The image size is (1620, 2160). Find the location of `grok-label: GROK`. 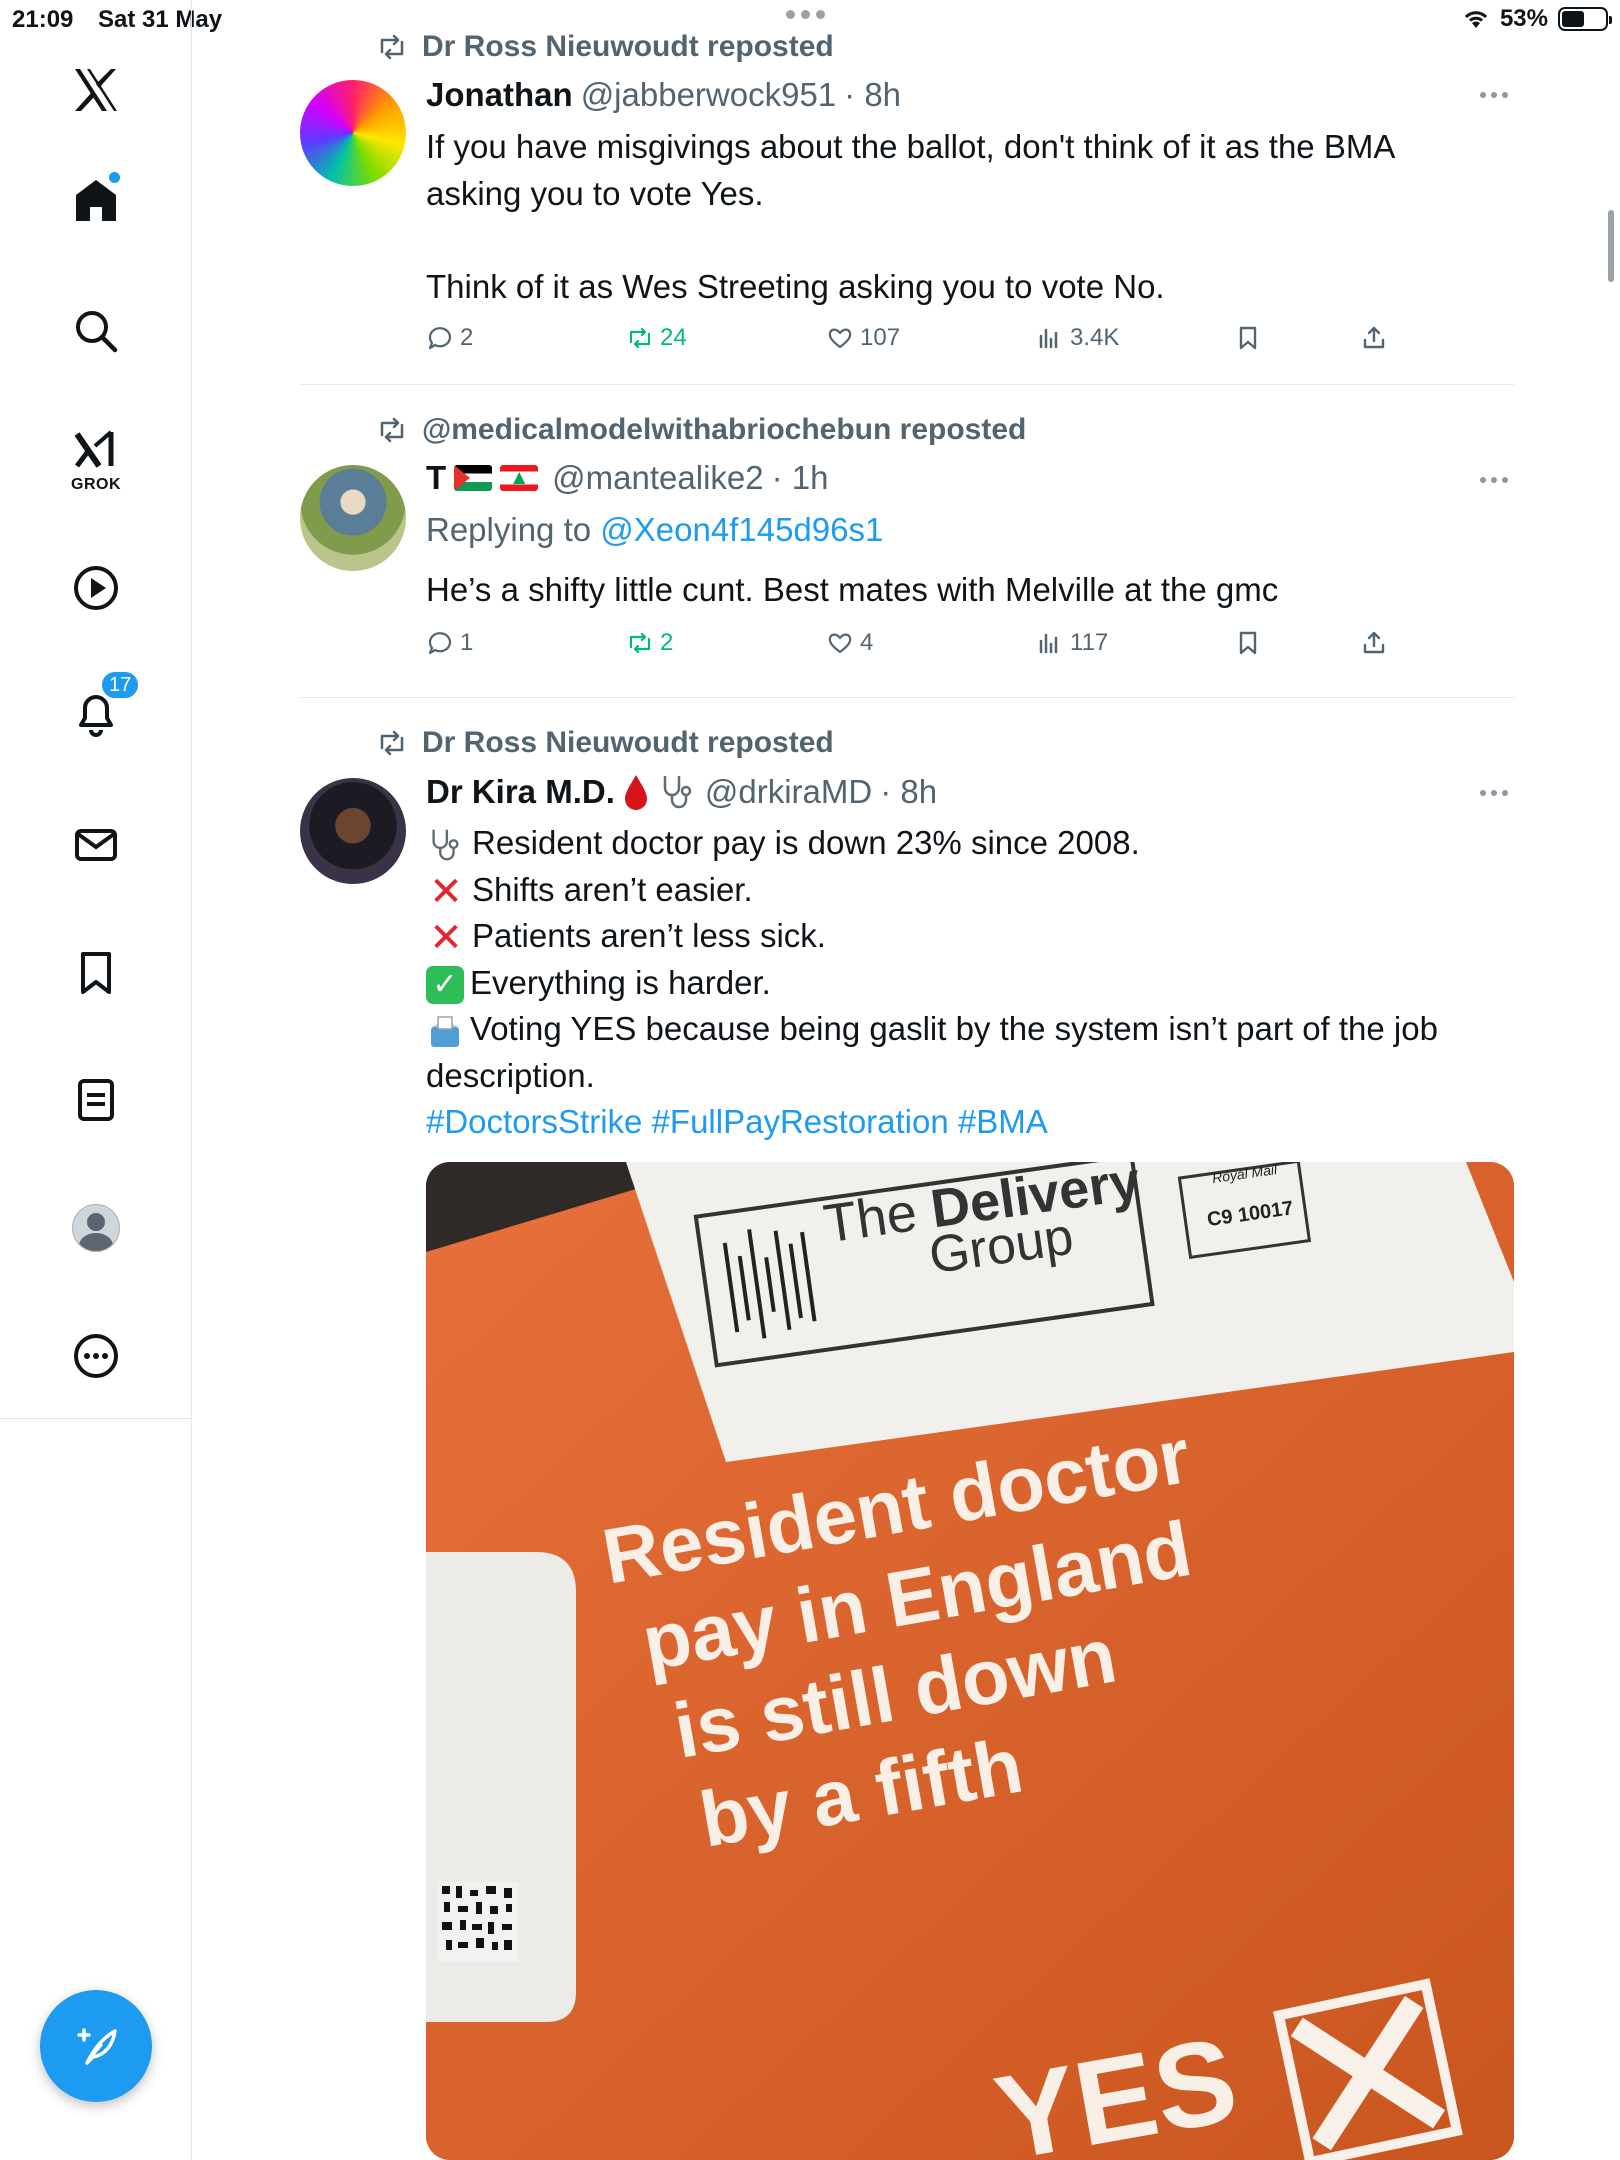

grok-label: GROK is located at coordinates (96, 484).